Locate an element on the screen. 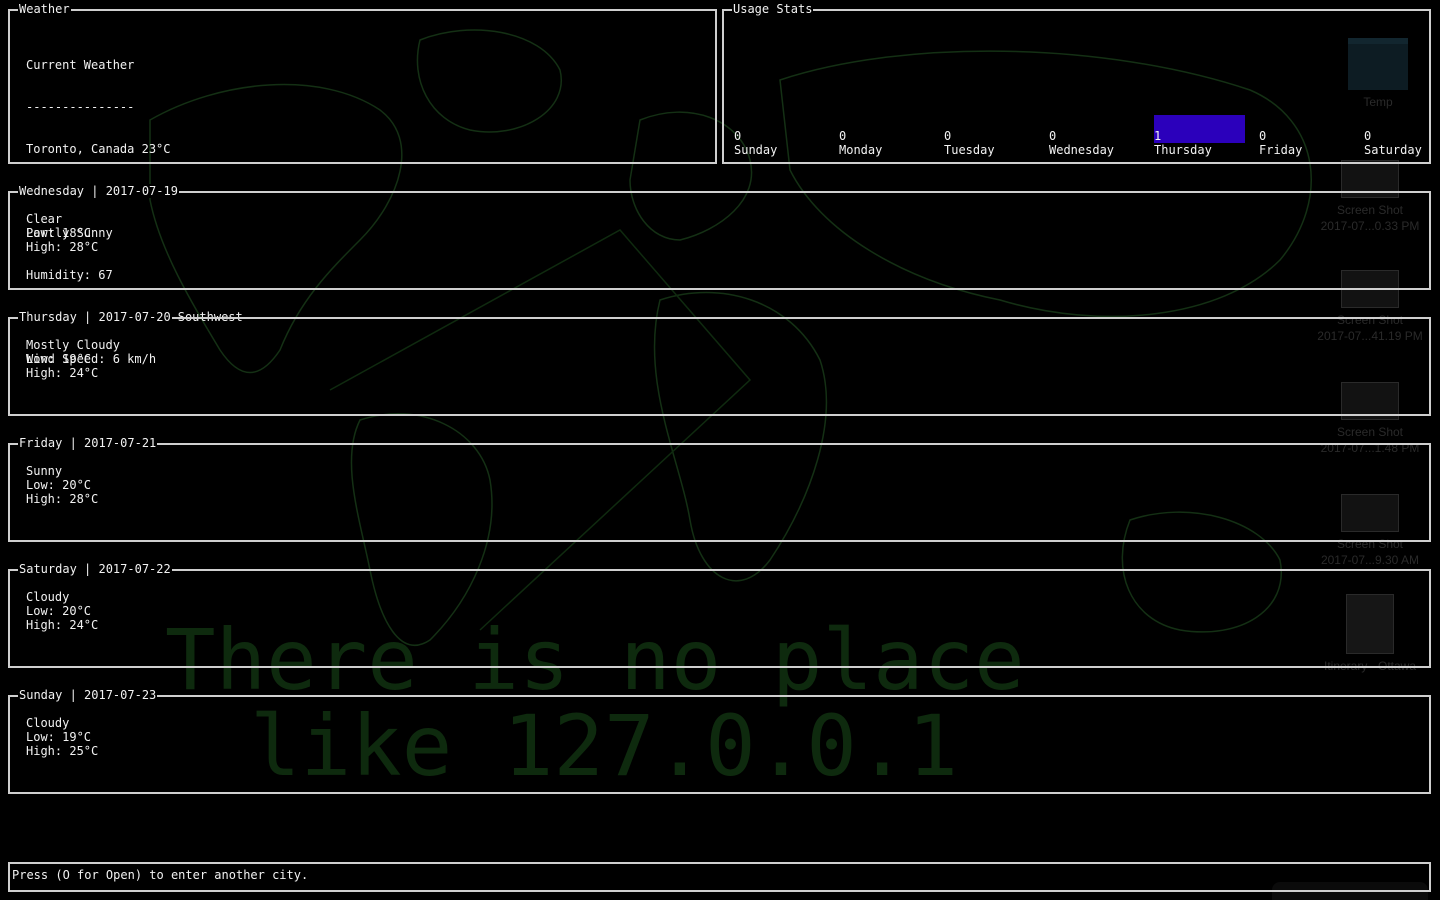 This screenshot has height=900, width=1440. weather-location: Toronto, Canada 23°C is located at coordinates (98, 149).